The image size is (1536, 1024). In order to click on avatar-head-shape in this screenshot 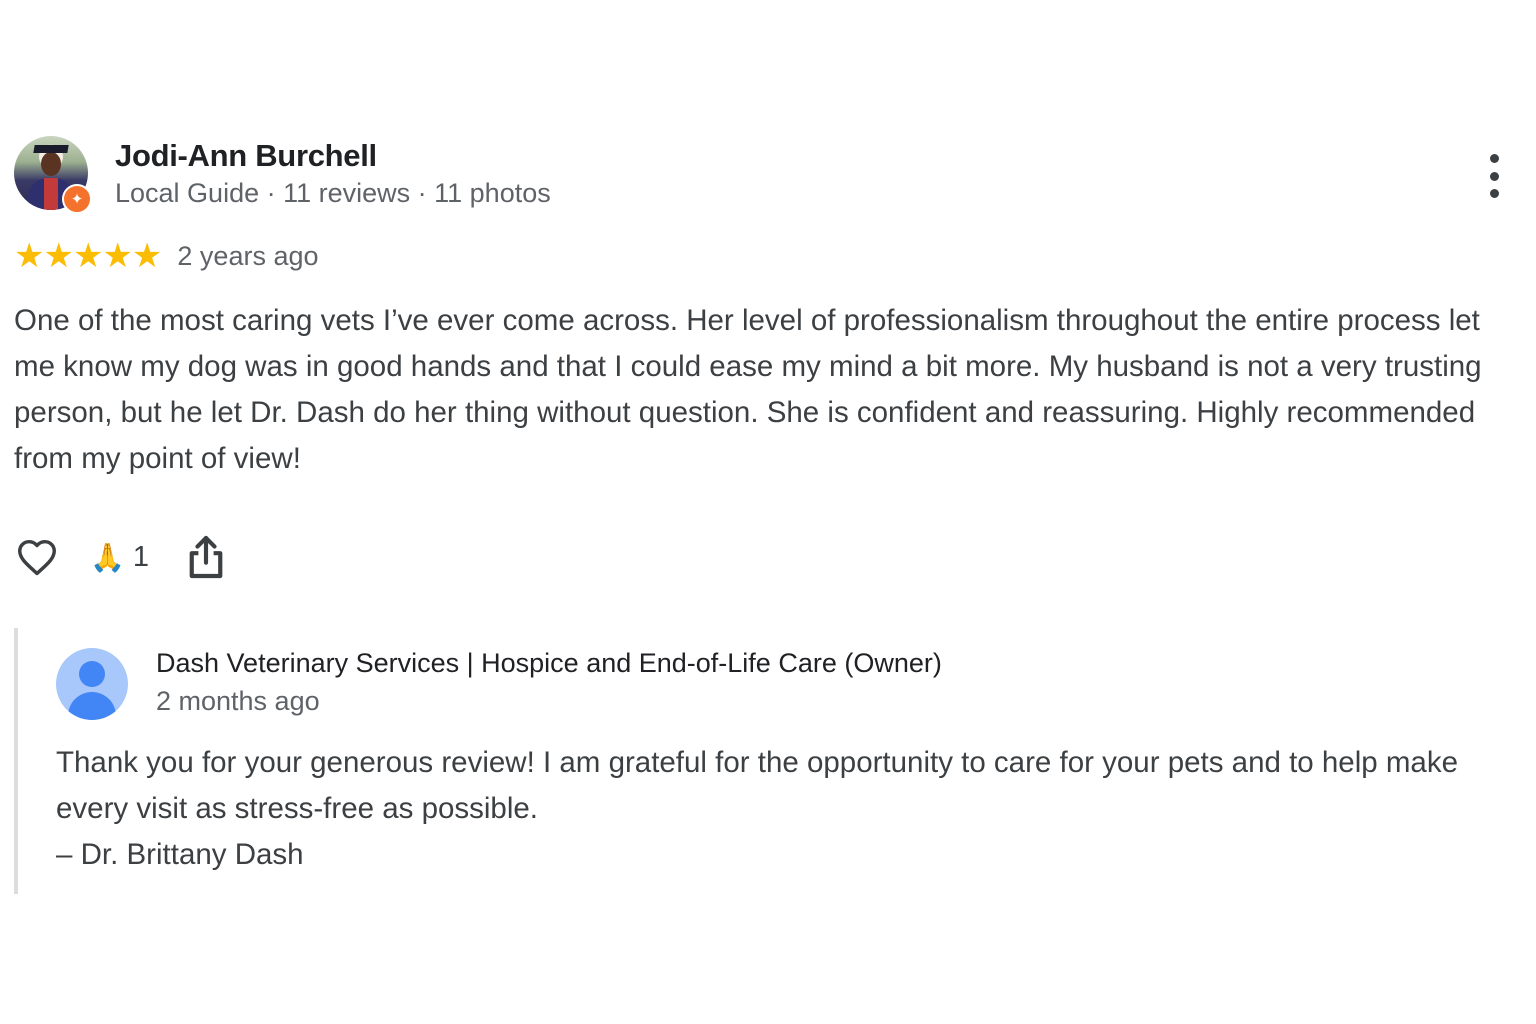, I will do `click(92, 674)`.